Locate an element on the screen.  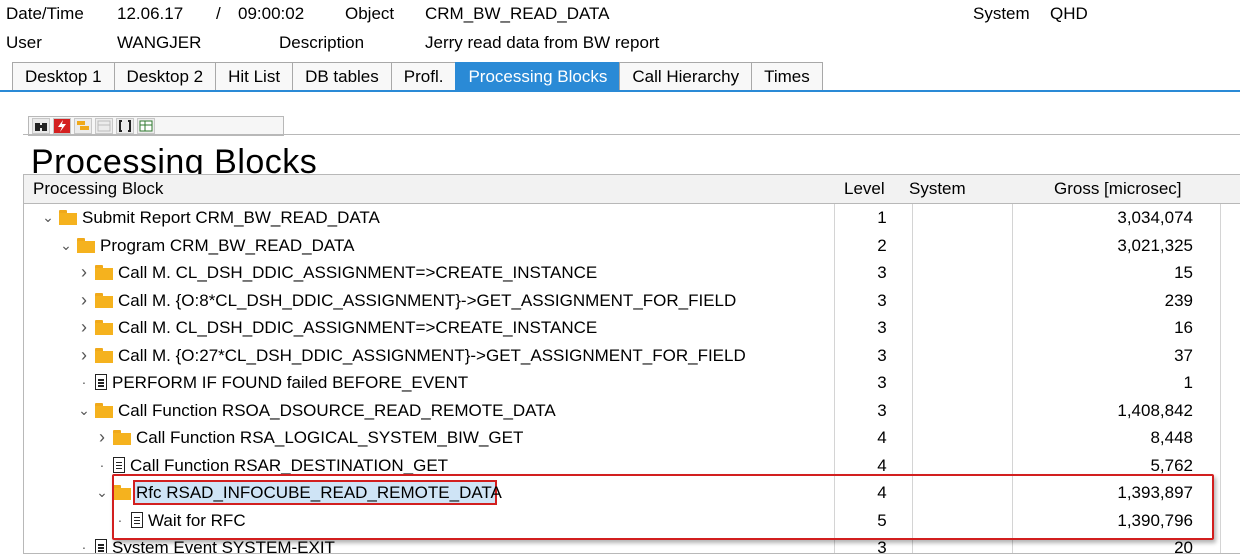
layout-icon is located at coordinates (104, 126).